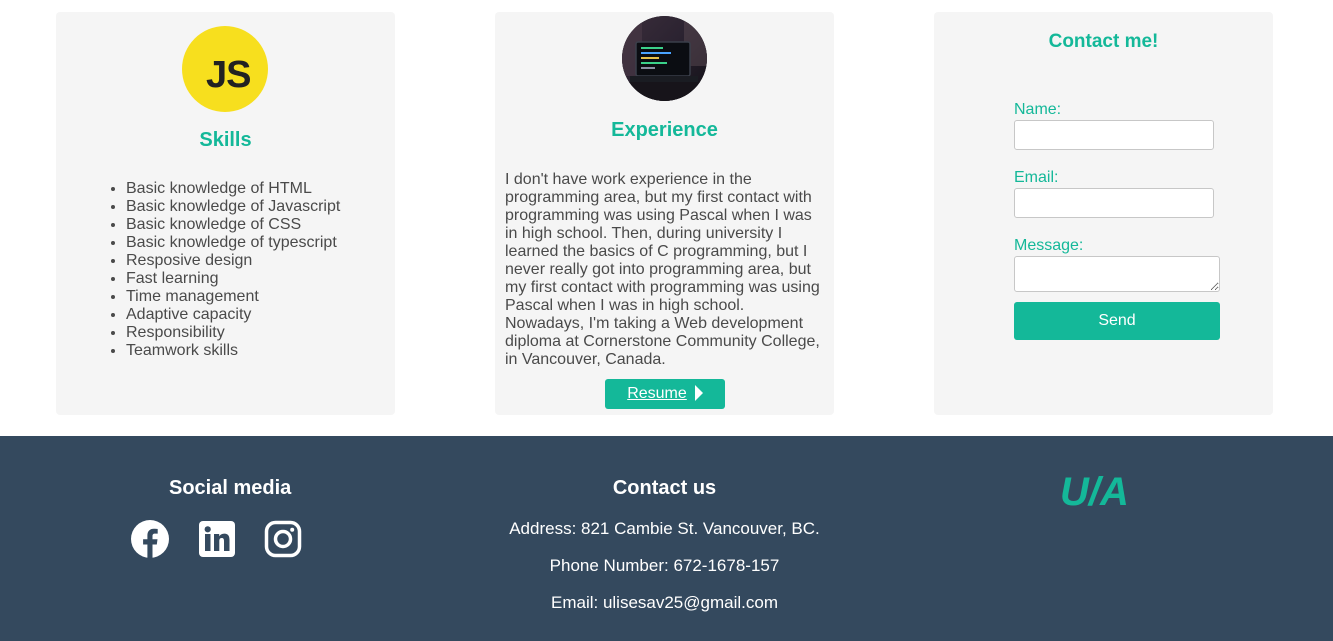 The width and height of the screenshot is (1333, 641). What do you see at coordinates (1103, 41) in the screenshot?
I see `contact-form-title: Contact me!` at bounding box center [1103, 41].